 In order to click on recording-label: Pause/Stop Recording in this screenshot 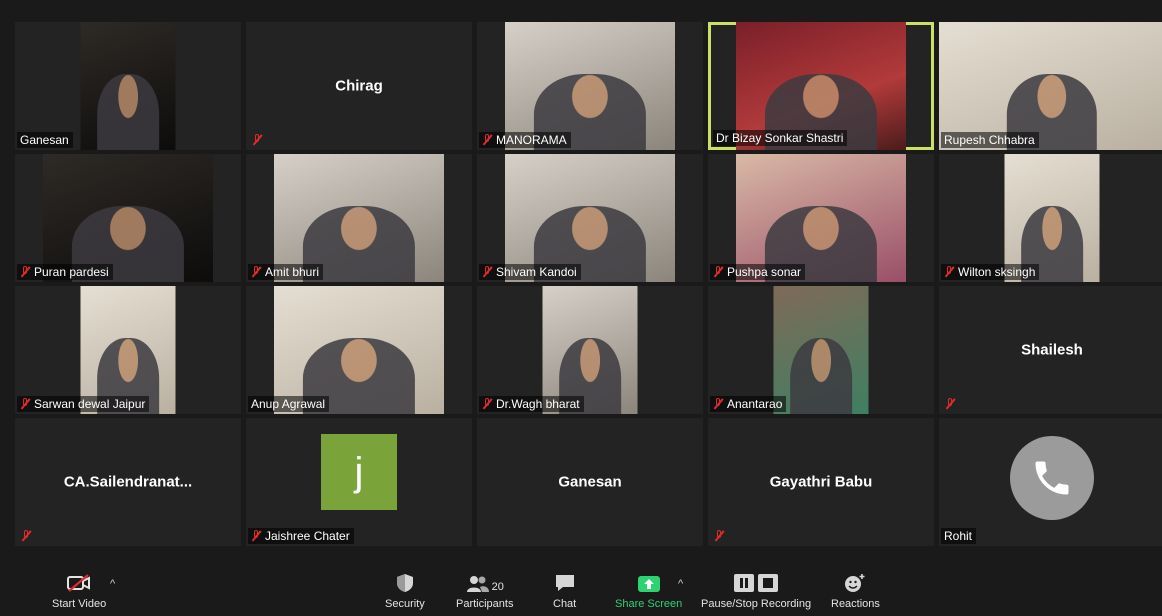, I will do `click(756, 604)`.